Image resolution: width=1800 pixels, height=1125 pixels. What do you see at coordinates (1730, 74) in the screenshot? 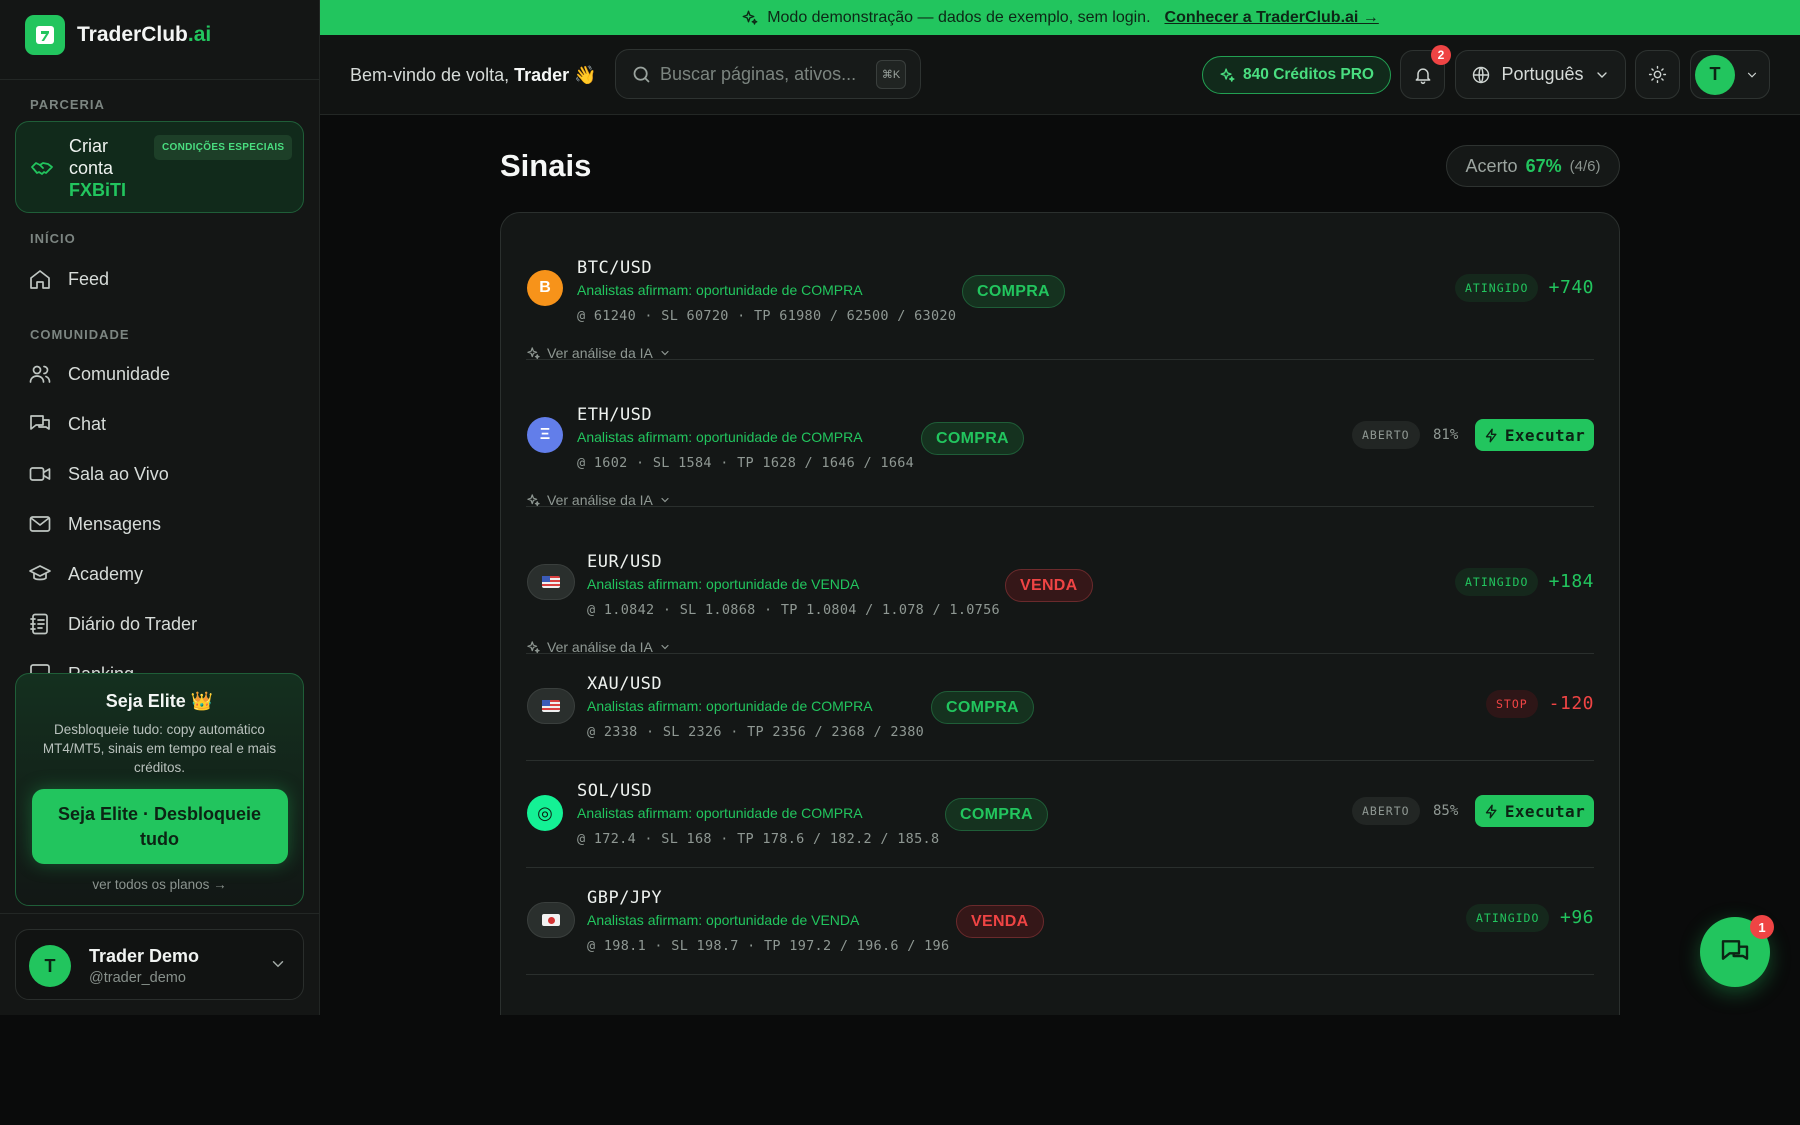
I see `account-menu: T` at bounding box center [1730, 74].